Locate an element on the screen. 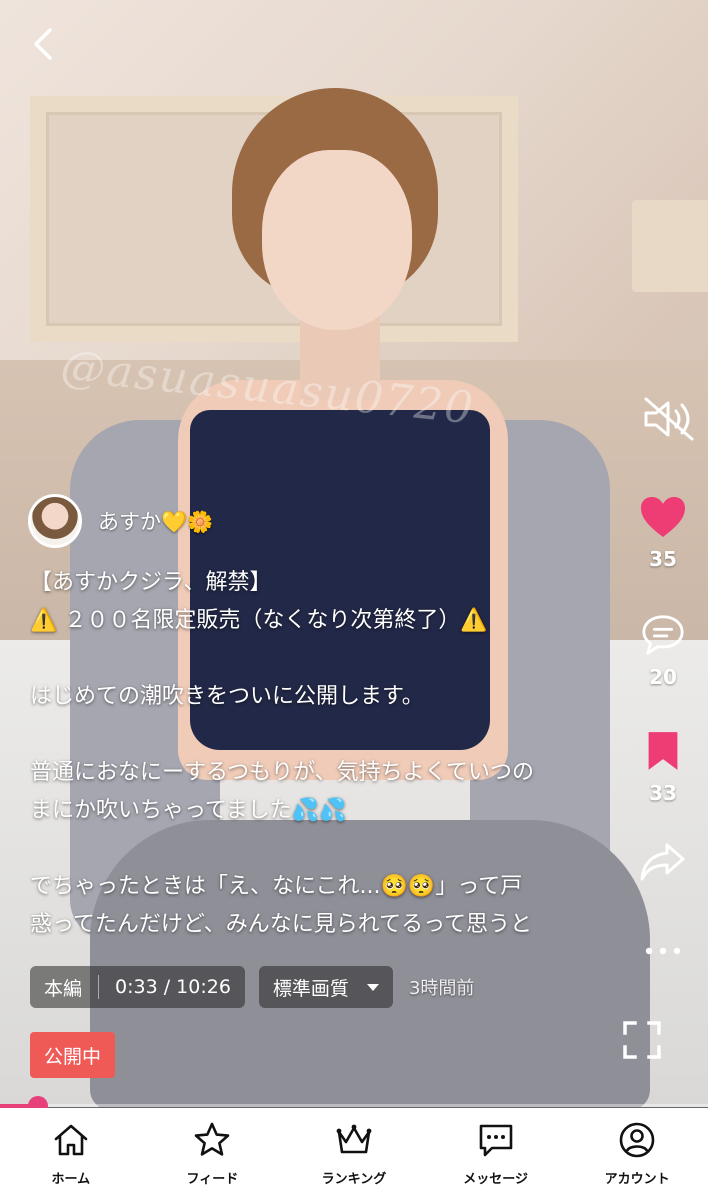 The width and height of the screenshot is (708, 1200). share-icon is located at coordinates (662, 862).